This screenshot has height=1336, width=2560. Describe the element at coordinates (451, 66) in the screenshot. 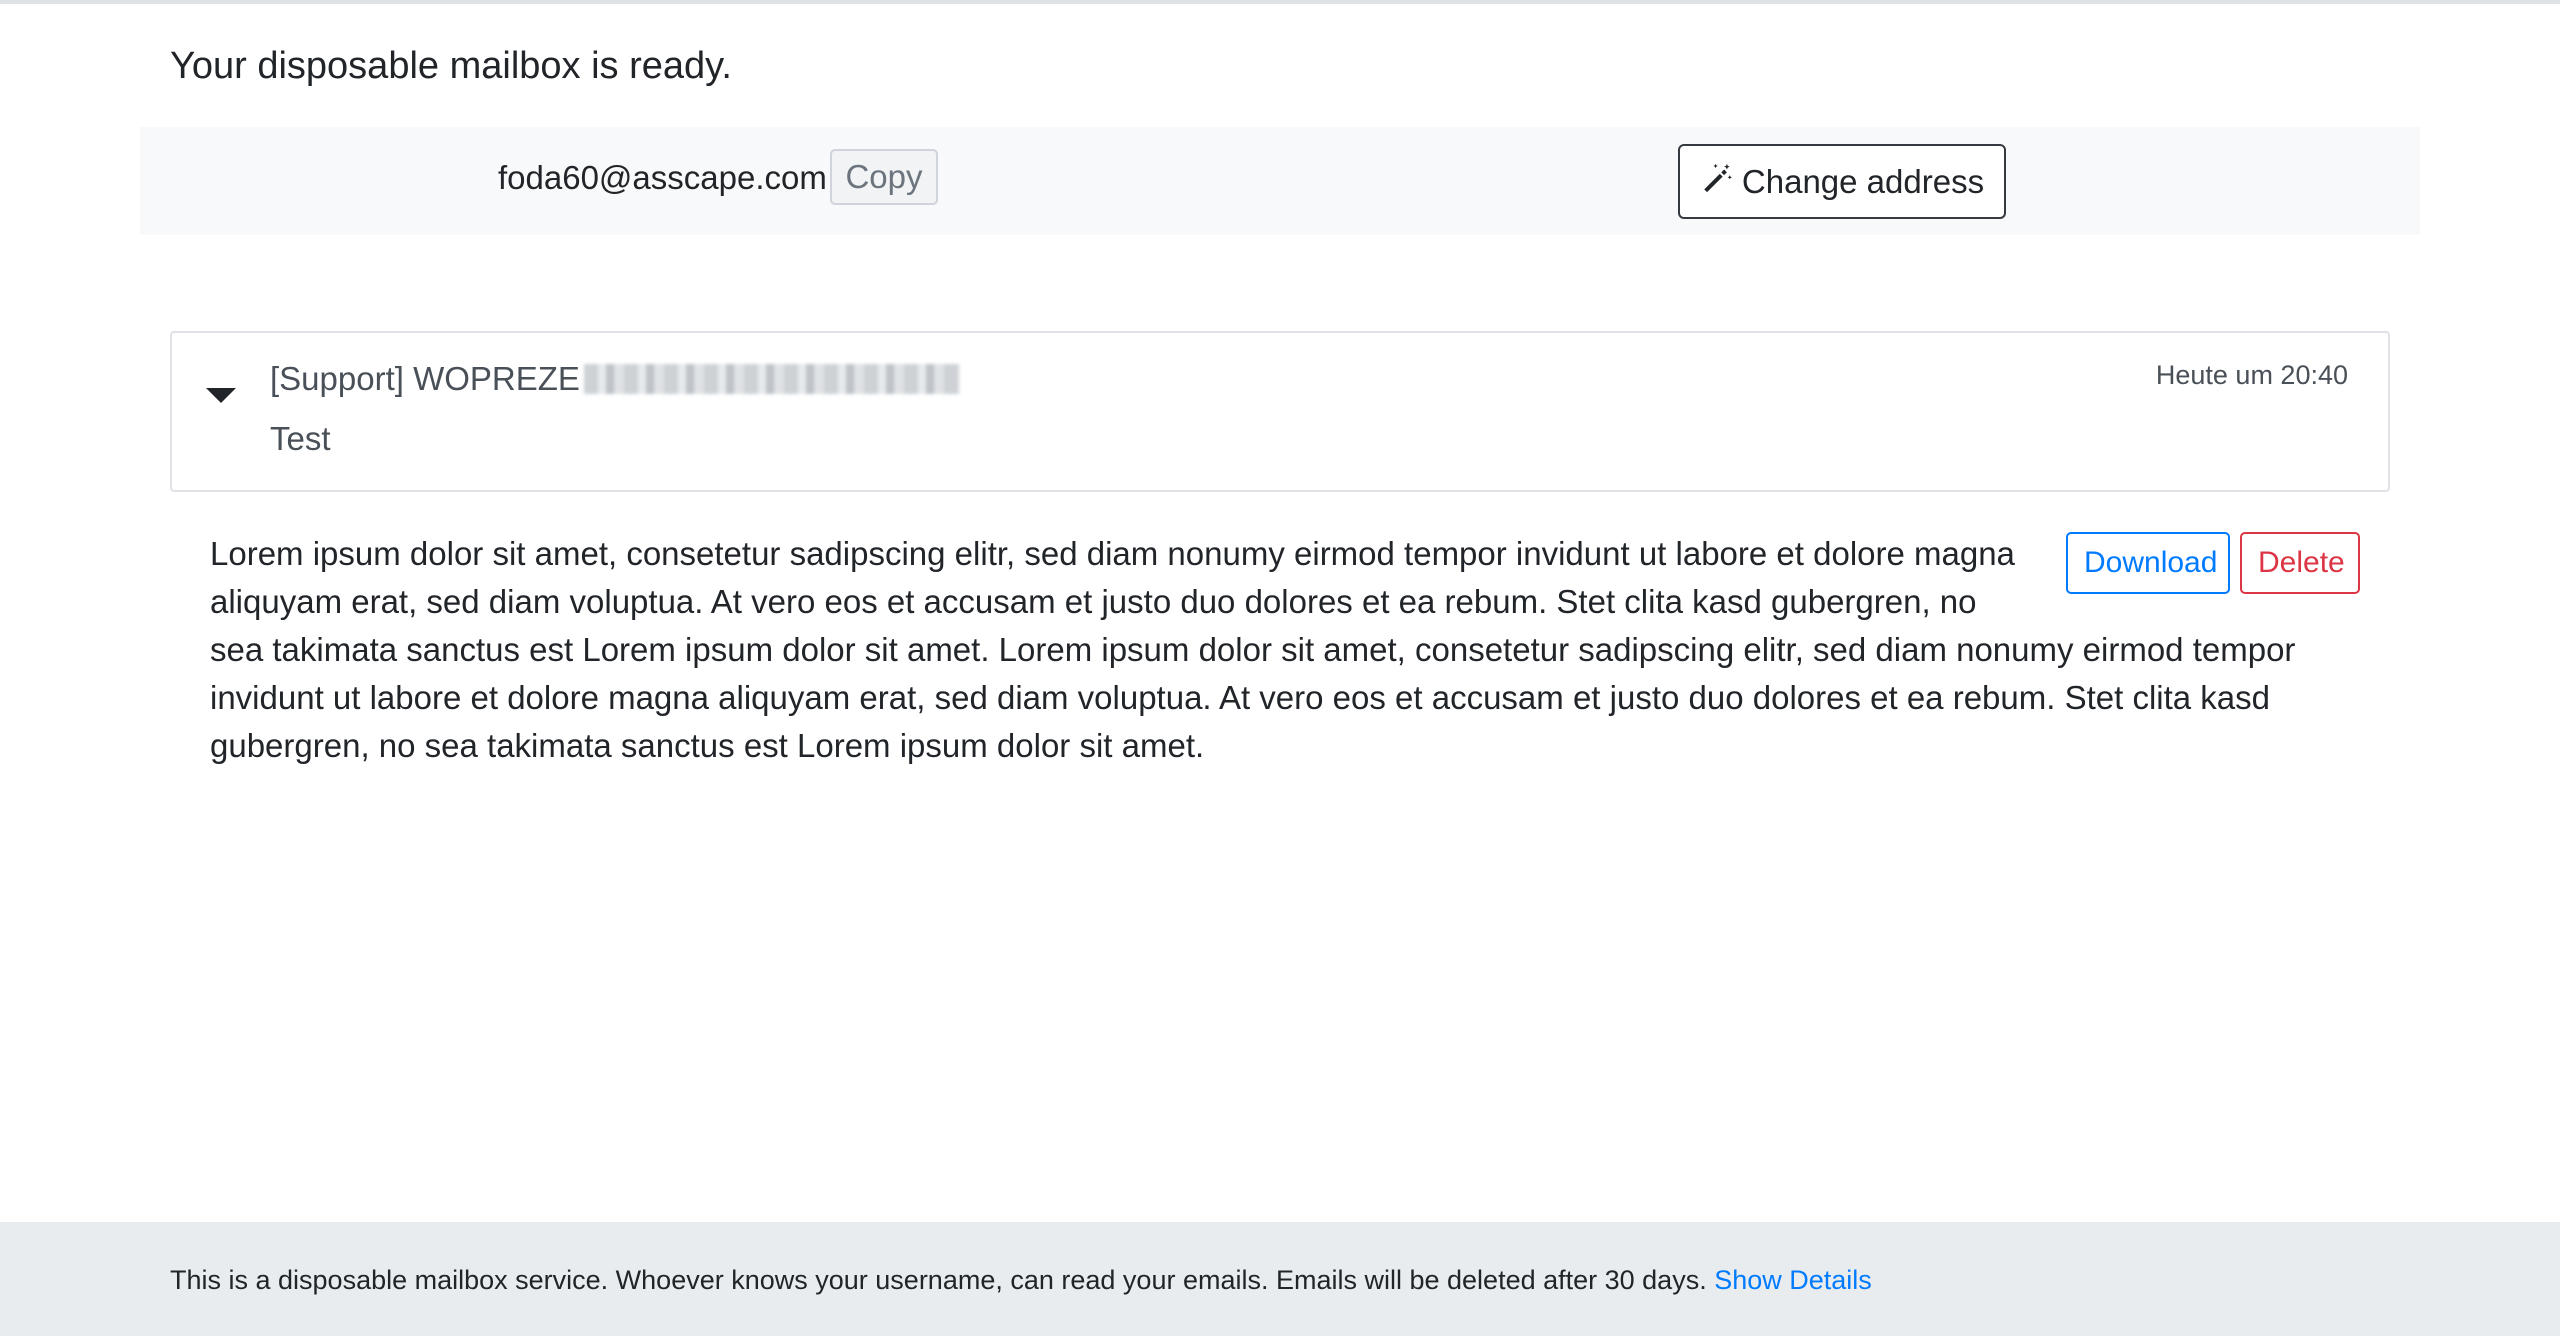

I see `page-headline: Your disposable mailbox is ready.` at that location.